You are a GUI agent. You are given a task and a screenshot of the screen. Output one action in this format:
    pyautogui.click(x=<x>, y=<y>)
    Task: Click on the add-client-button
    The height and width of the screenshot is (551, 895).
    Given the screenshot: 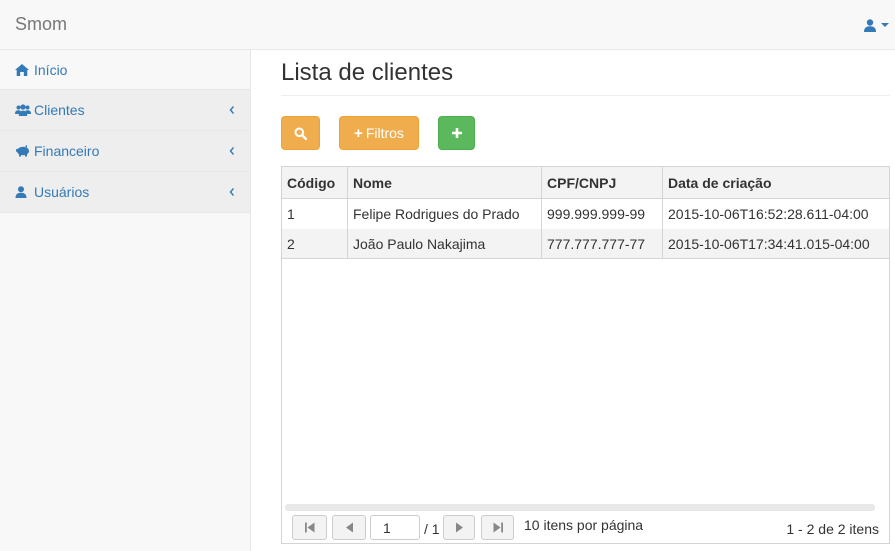 What is the action you would take?
    pyautogui.click(x=456, y=133)
    